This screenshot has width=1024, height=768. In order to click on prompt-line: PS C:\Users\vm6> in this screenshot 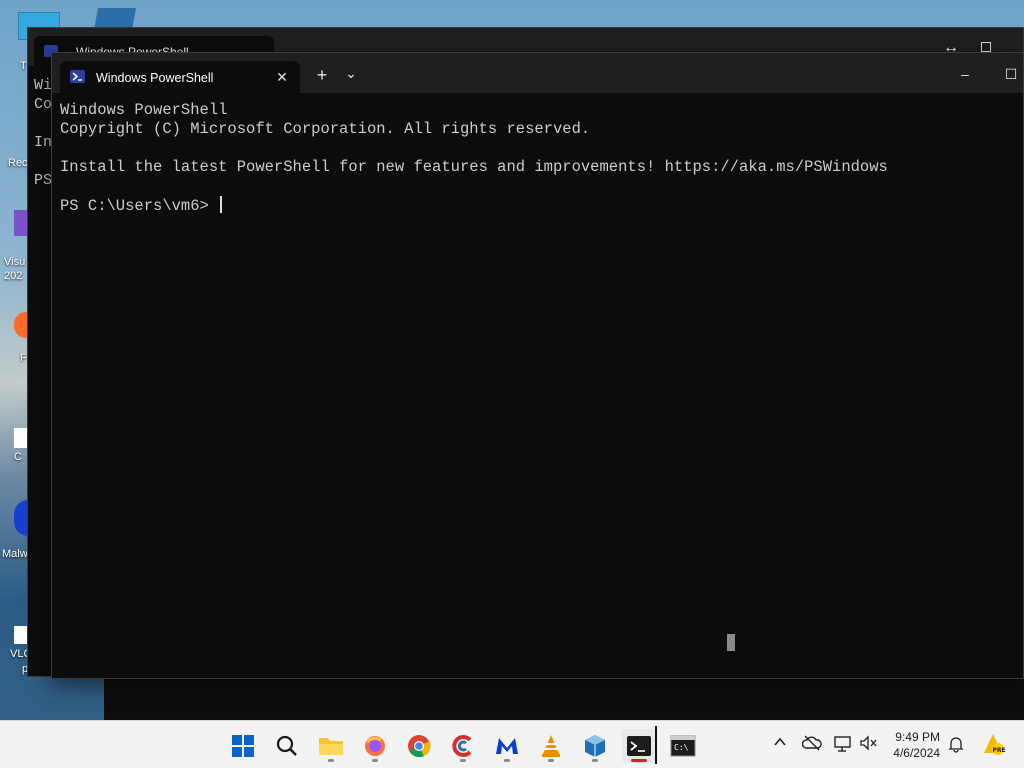, I will do `click(537, 205)`.